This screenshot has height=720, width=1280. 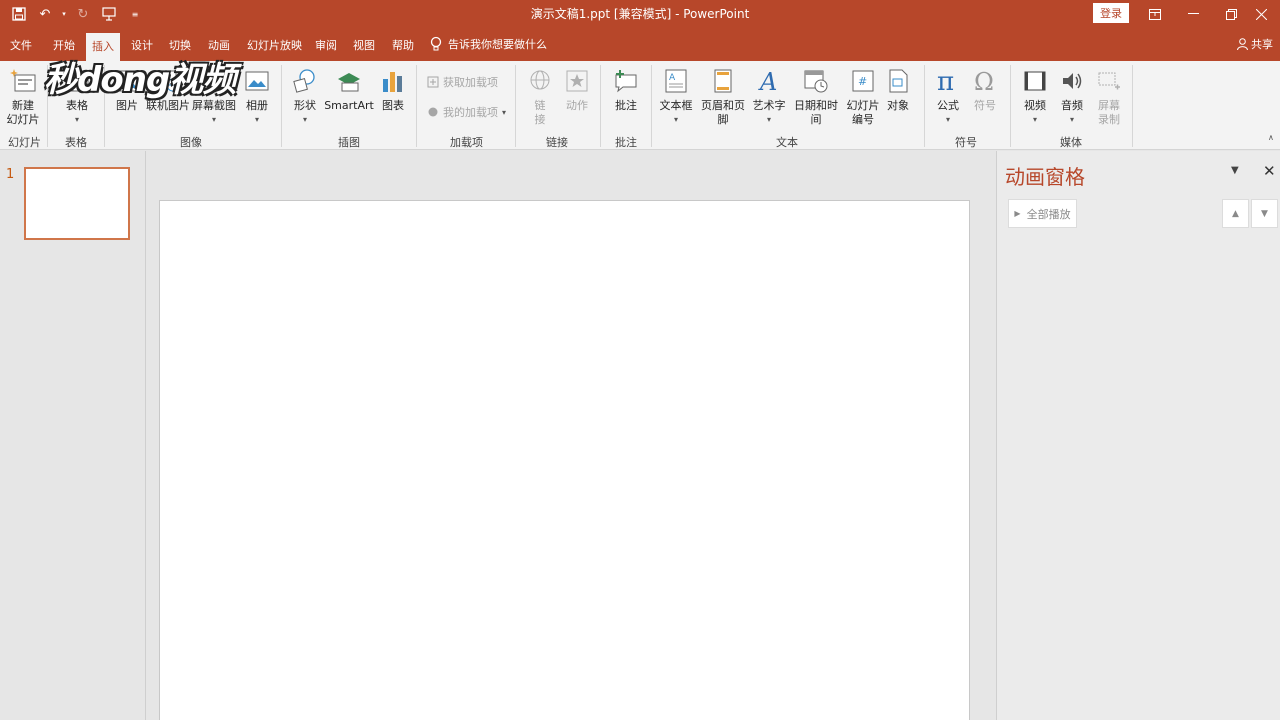 What do you see at coordinates (470, 112) in the screenshot?
I see `my-addins-label: 我的加载项` at bounding box center [470, 112].